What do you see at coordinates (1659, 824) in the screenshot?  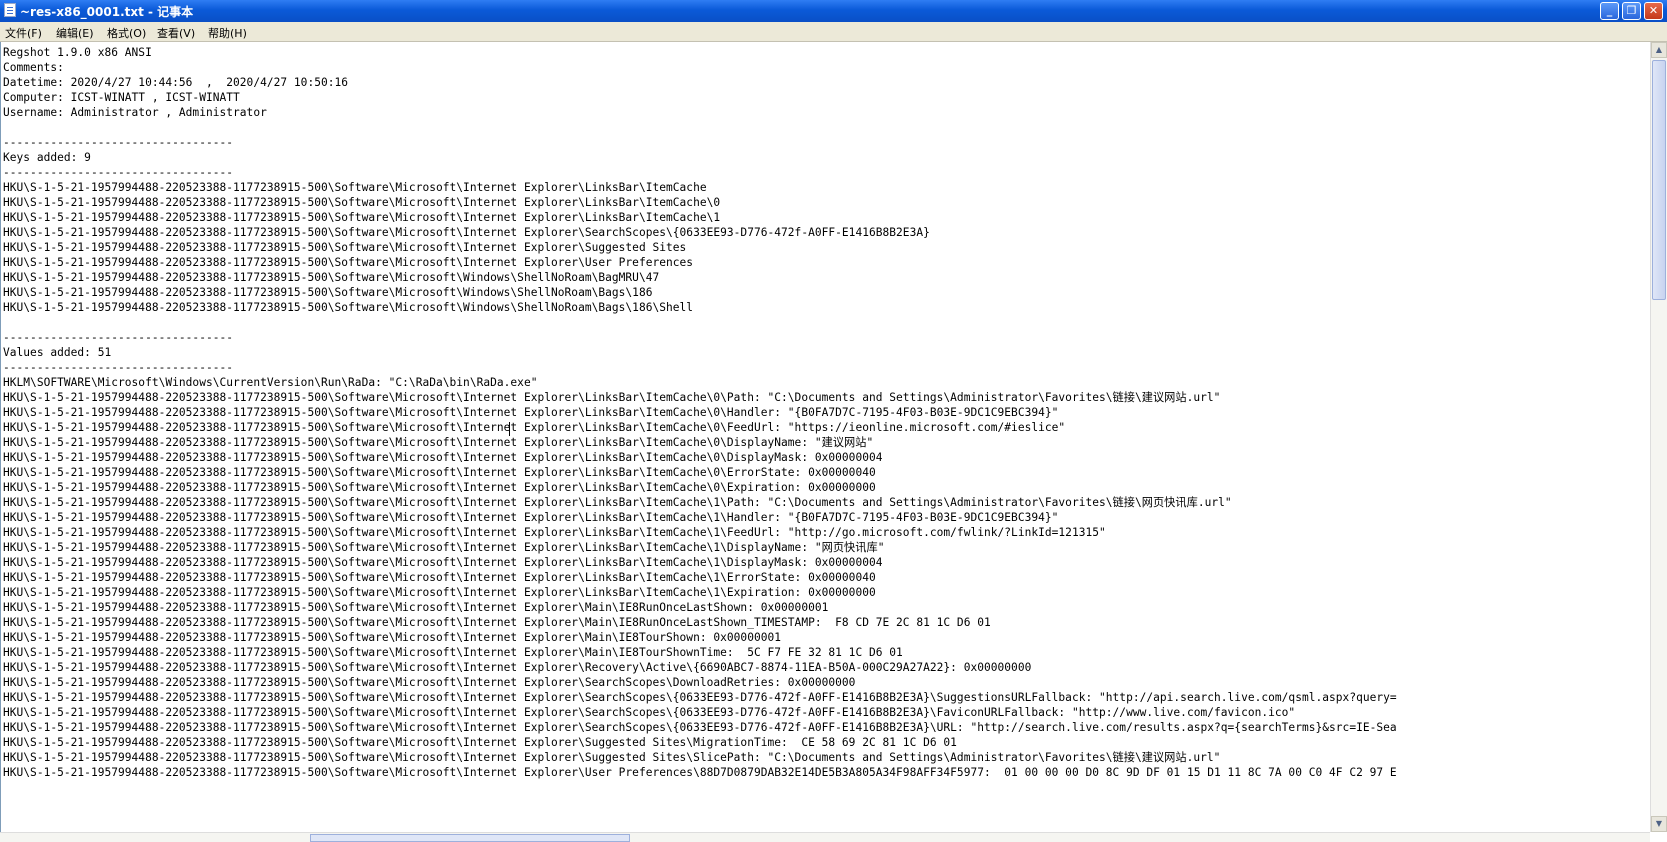 I see `scroll-down-icon: ▼` at bounding box center [1659, 824].